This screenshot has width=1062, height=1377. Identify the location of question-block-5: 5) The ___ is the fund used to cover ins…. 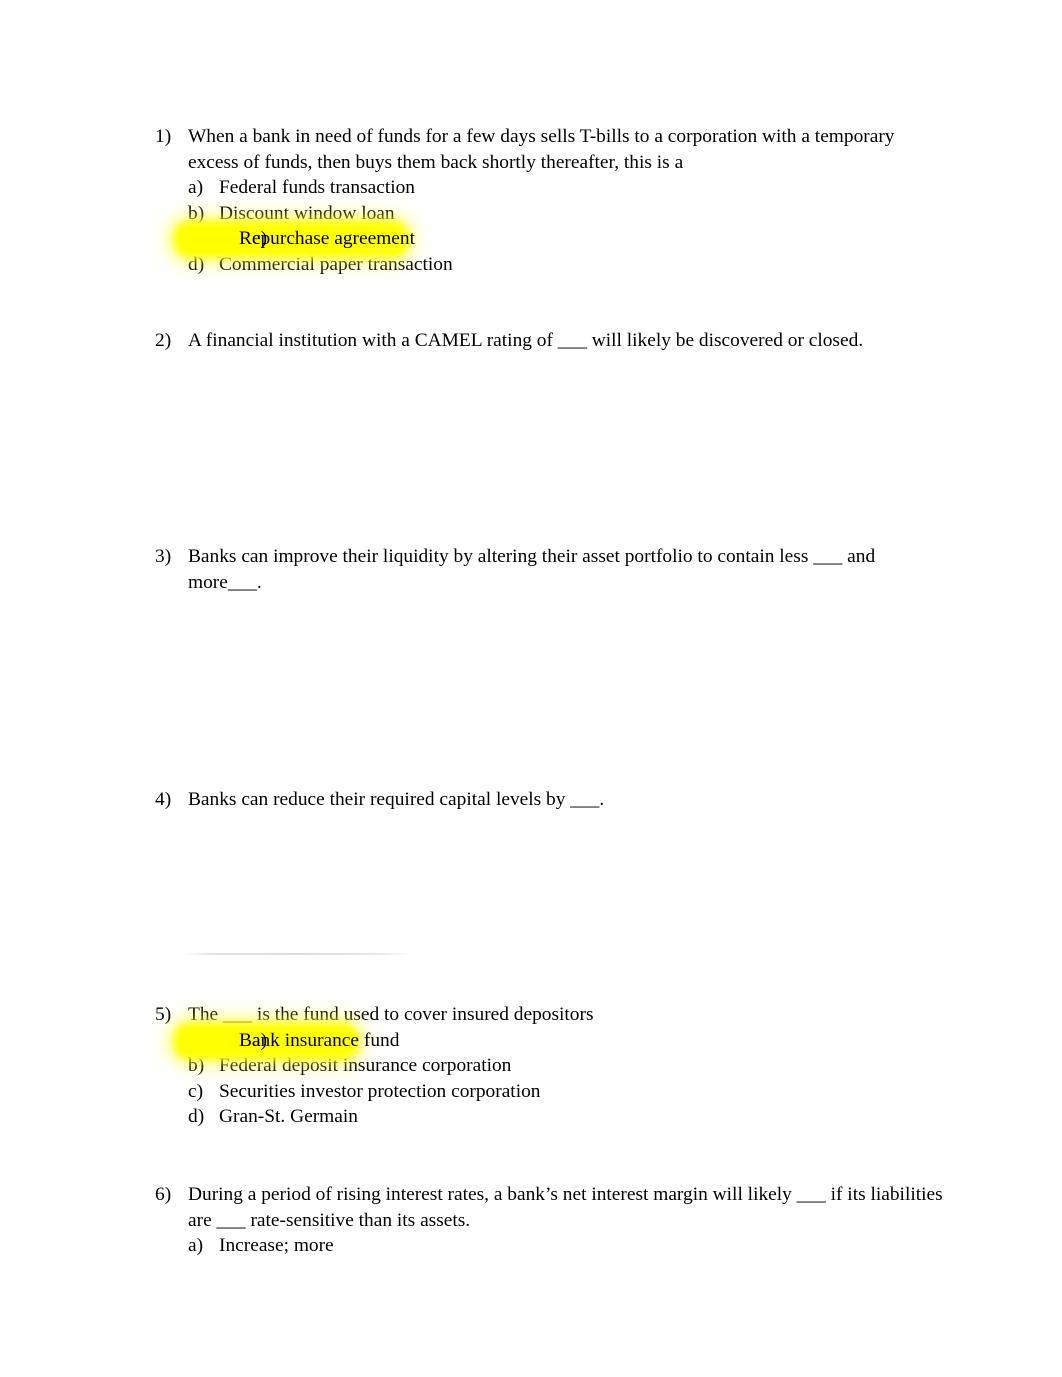
(555, 1066).